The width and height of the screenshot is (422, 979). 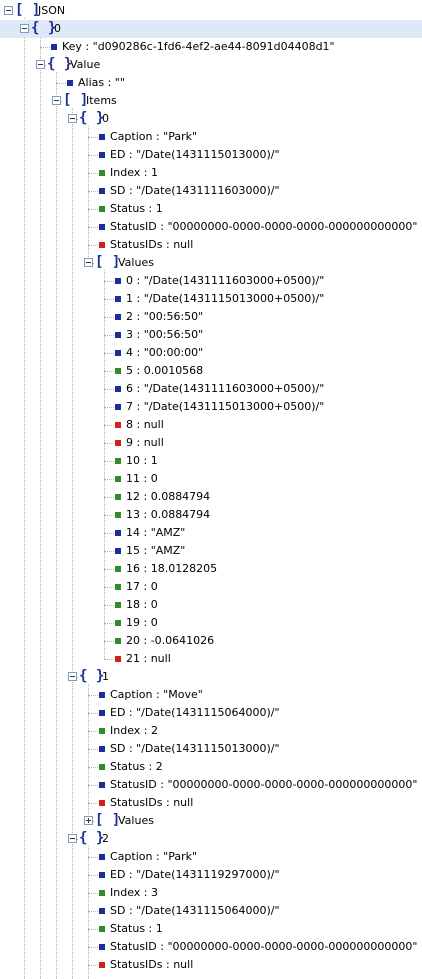 I want to click on tree-leaf-row: 20 : -0.0641026, so click(x=211, y=641).